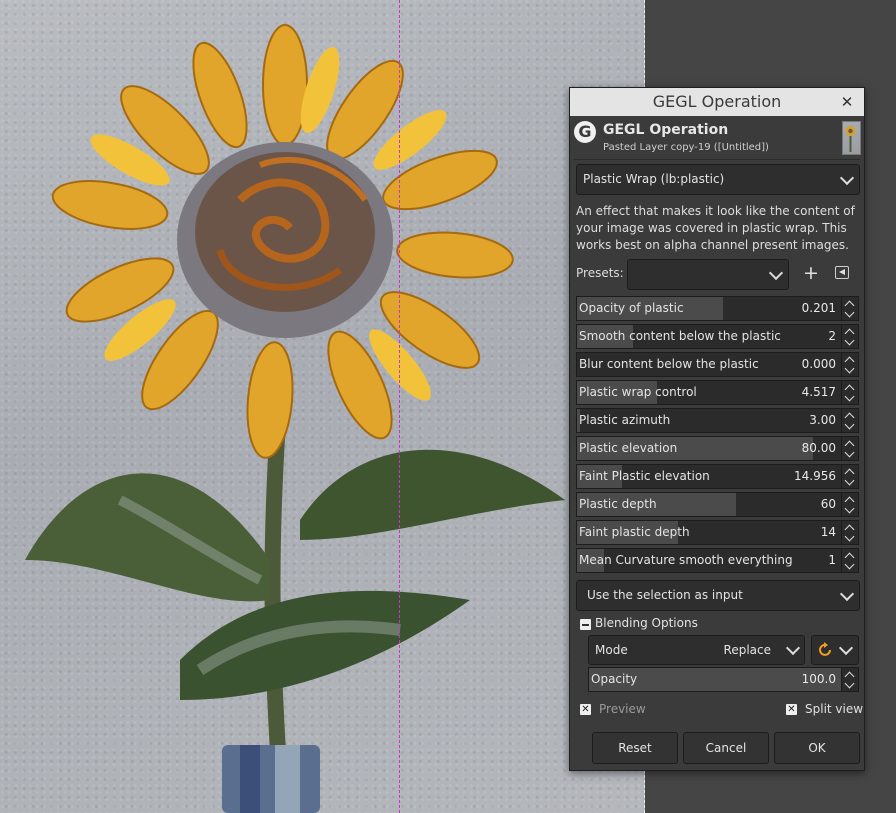 Image resolution: width=896 pixels, height=813 pixels. Describe the element at coordinates (815, 476) in the screenshot. I see `param-value: 14.956` at that location.